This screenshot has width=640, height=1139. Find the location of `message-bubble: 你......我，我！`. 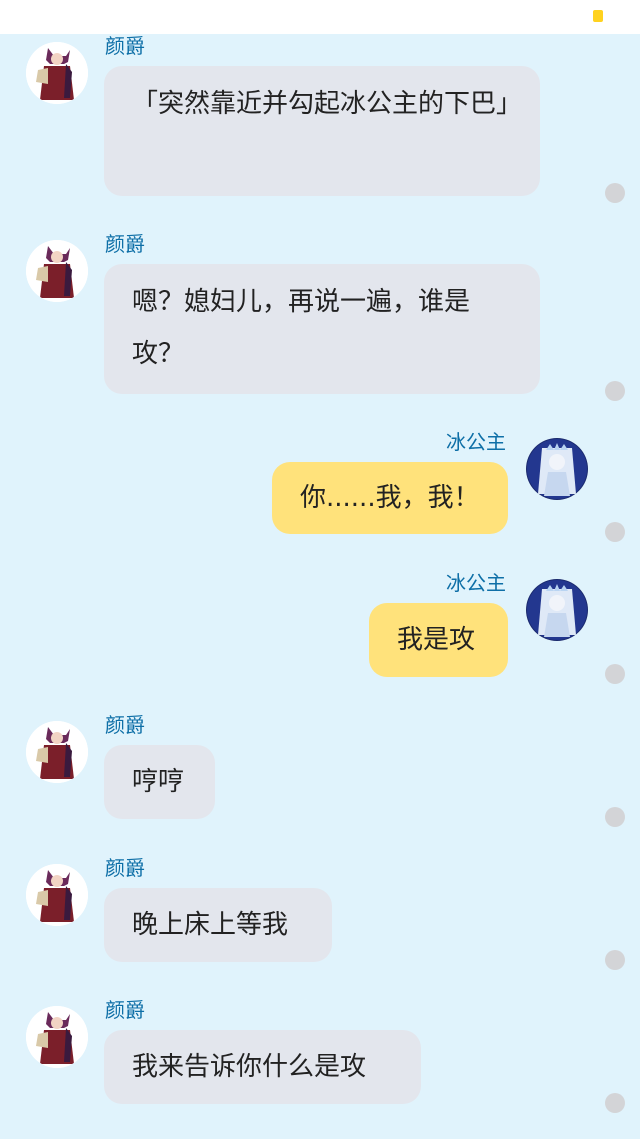

message-bubble: 你......我，我！ is located at coordinates (390, 498).